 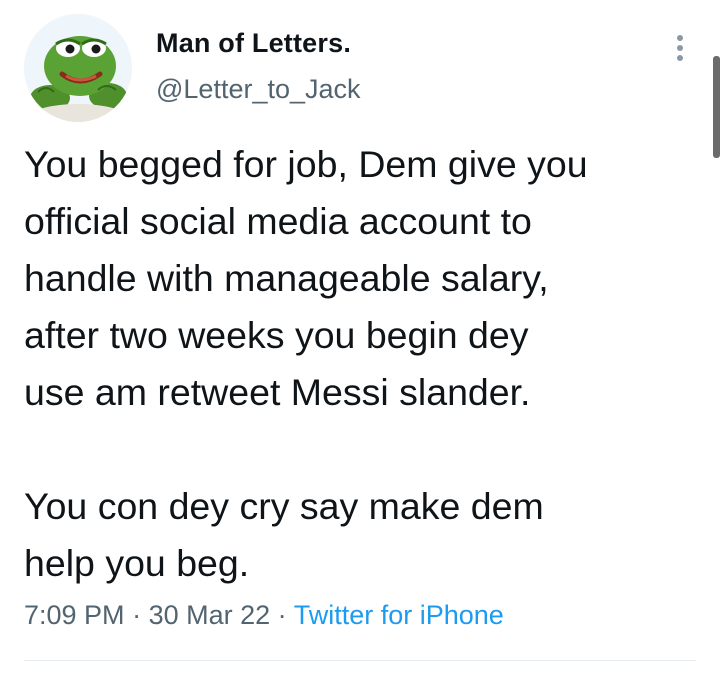 I want to click on tweet-meta: 7:09 PM · 30 Mar 22 · Twitter for iPhone, so click(x=264, y=615).